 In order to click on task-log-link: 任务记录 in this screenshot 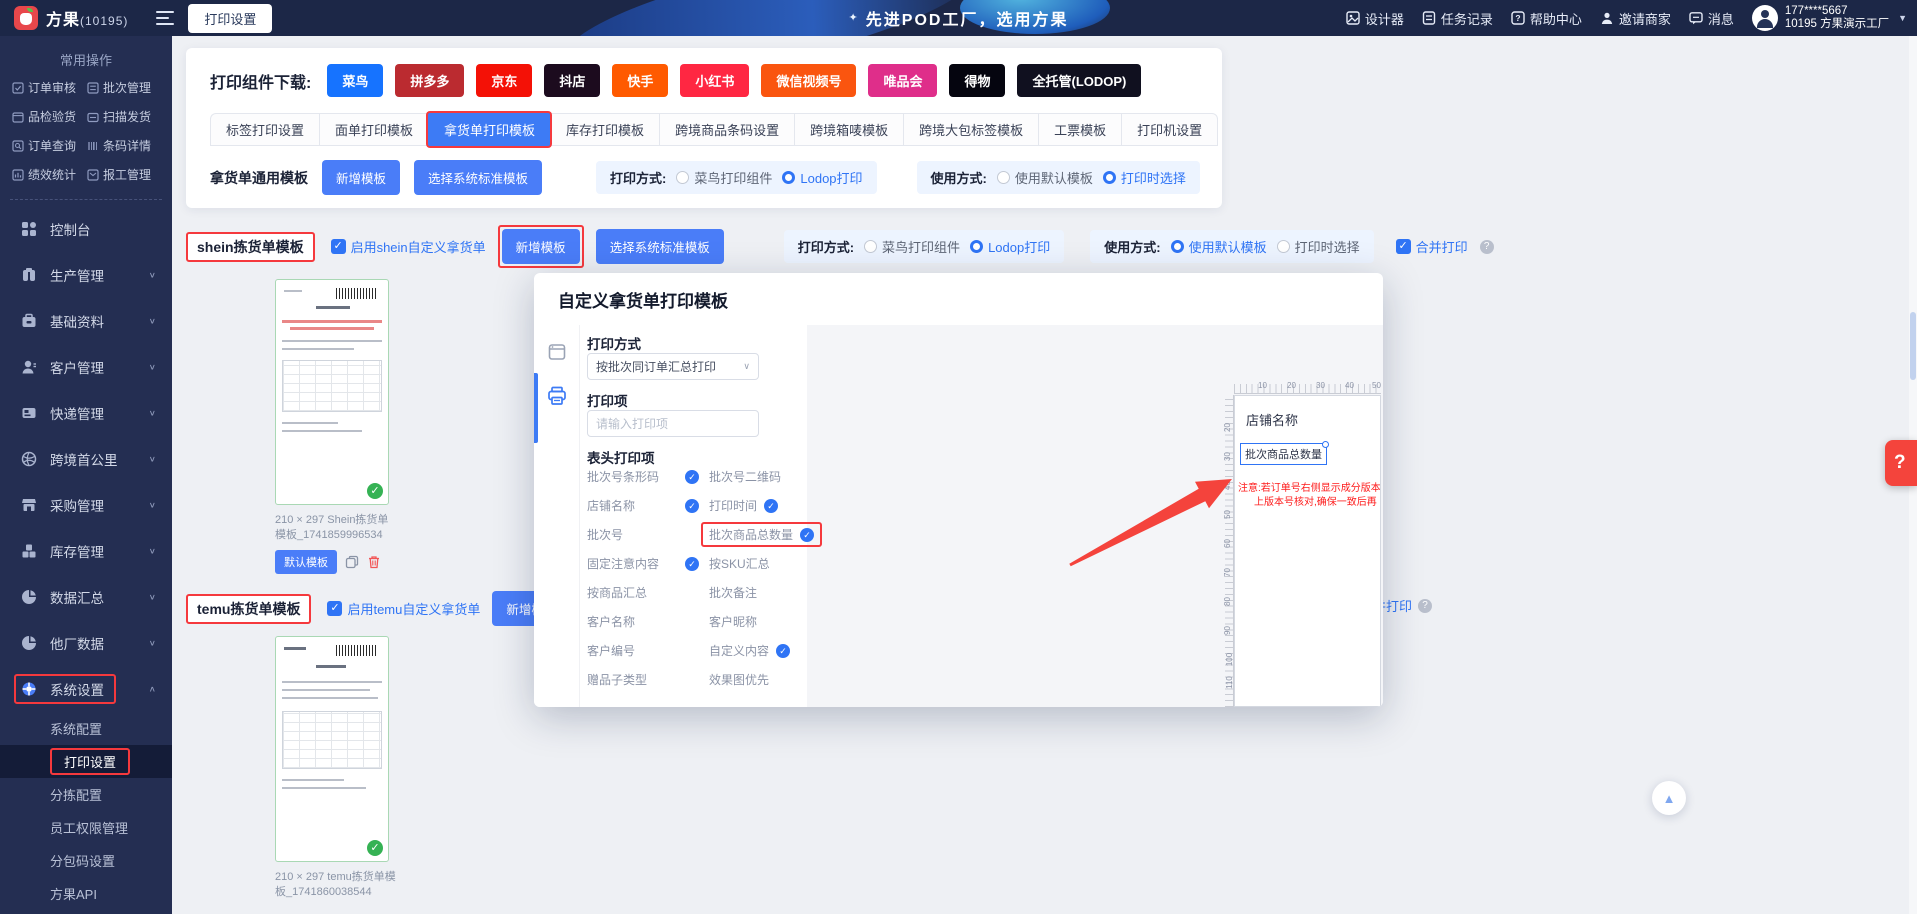, I will do `click(1457, 18)`.